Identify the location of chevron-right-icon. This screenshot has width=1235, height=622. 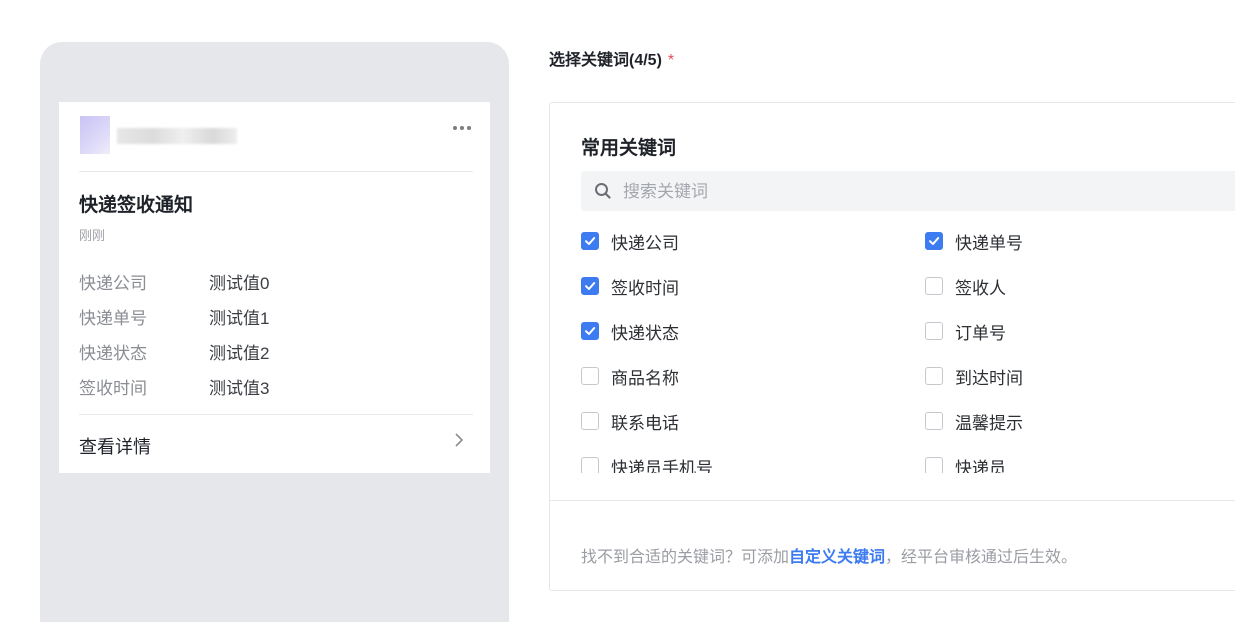
(459, 440).